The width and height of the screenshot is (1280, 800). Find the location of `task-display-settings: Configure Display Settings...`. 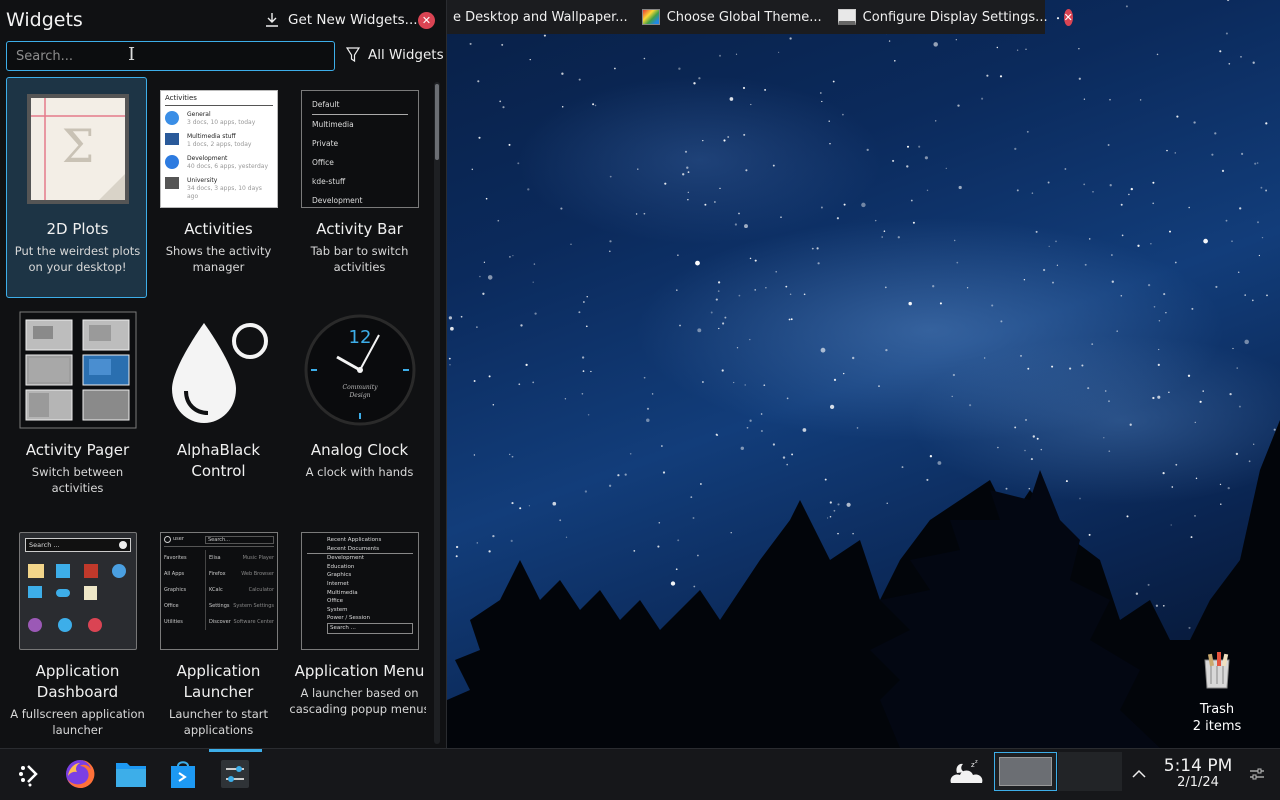

task-display-settings: Configure Display Settings... is located at coordinates (943, 17).